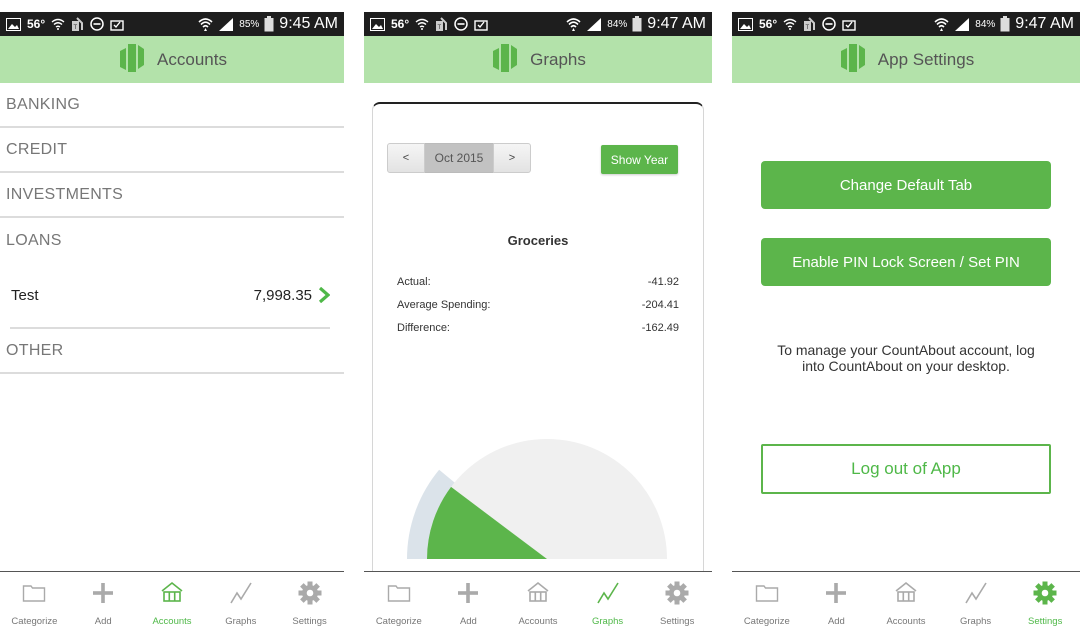 The width and height of the screenshot is (1092, 632). Describe the element at coordinates (414, 282) in the screenshot. I see `stat-label: Actual:` at that location.